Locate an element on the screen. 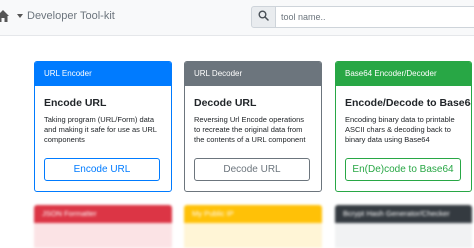 This screenshot has width=474, height=248. card-json-formatter: JSON Formatter is located at coordinates (103, 226).